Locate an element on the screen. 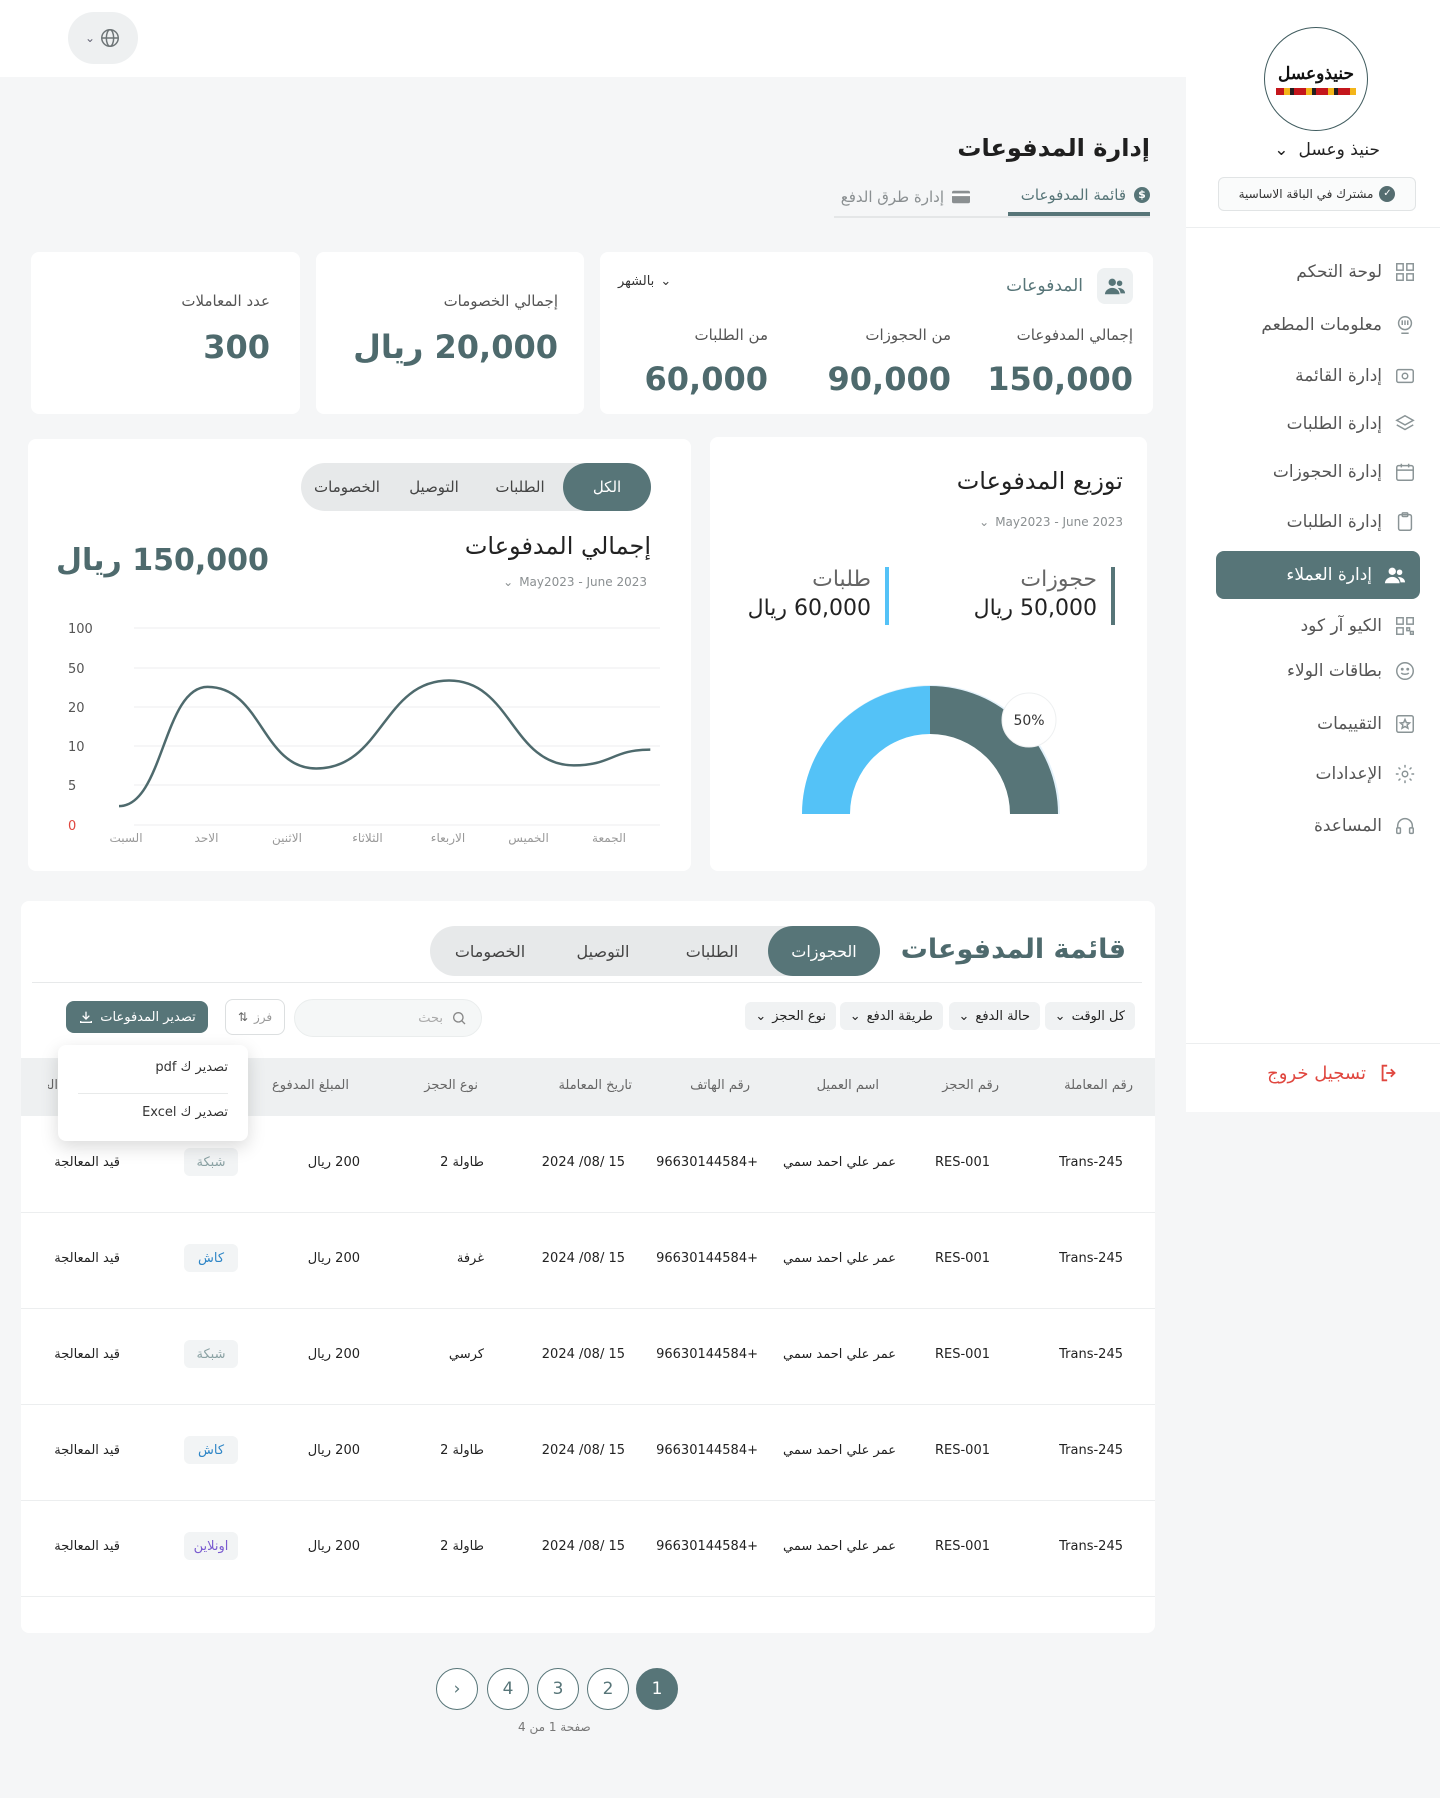 The image size is (1440, 1798). sidebar-item-8: بطاقات الولاء is located at coordinates (1313, 671).